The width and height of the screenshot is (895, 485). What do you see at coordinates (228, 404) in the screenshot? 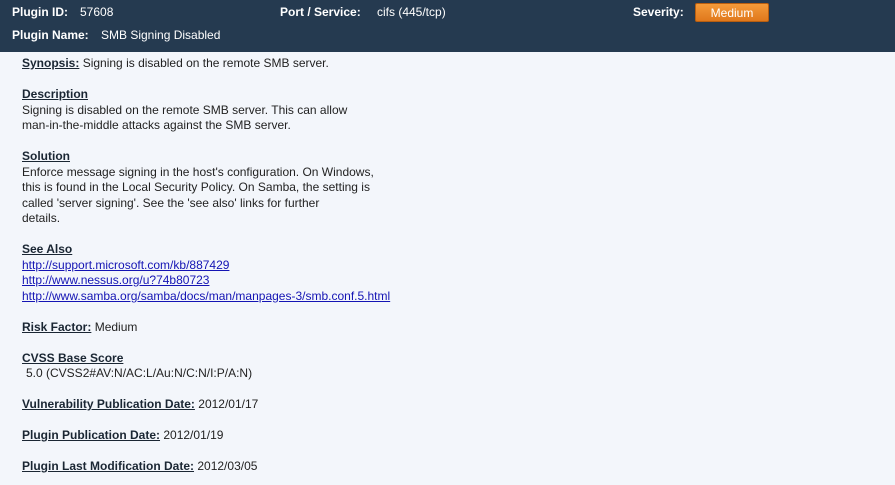
I see `vuln-pub-date-value: 2012/01/17` at bounding box center [228, 404].